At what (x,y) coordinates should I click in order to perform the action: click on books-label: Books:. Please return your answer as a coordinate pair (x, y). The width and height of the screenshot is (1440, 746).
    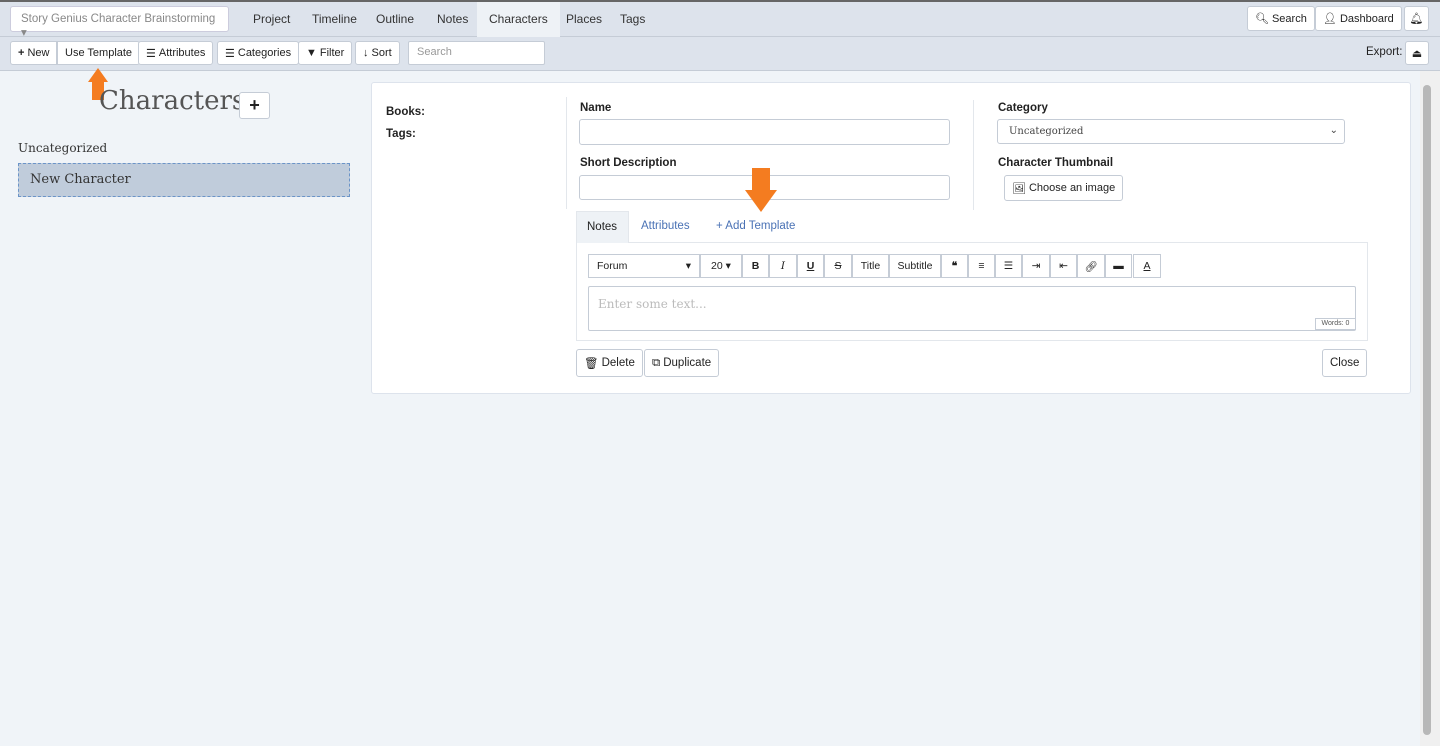
    Looking at the image, I should click on (405, 112).